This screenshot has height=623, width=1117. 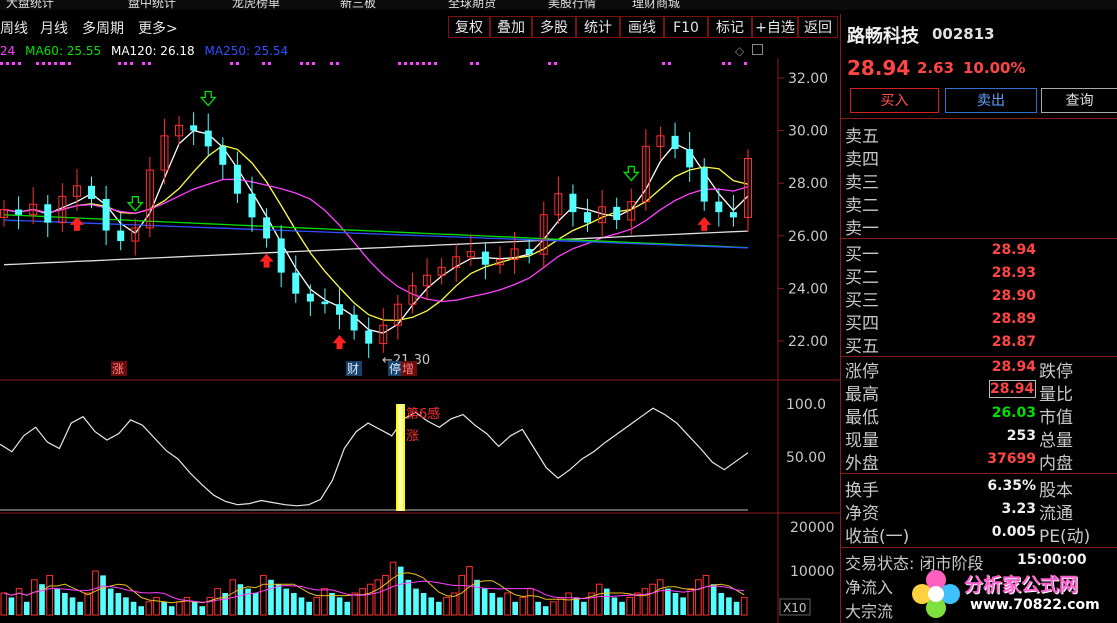 What do you see at coordinates (808, 132) in the screenshot?
I see `price-tick-label: 30.00` at bounding box center [808, 132].